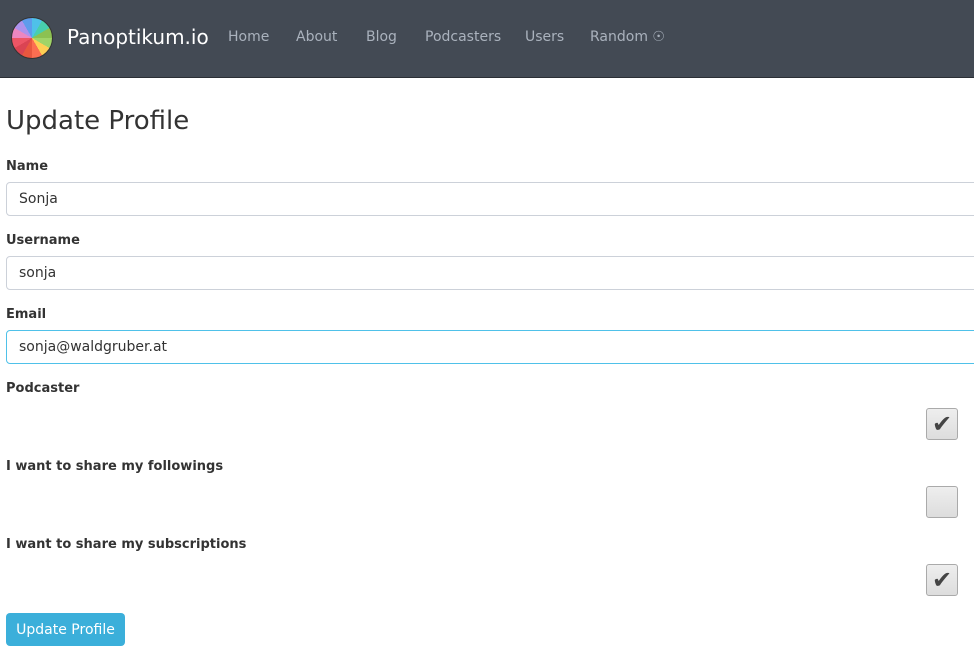 The image size is (974, 672). I want to click on share-subscriptions-checkbox: ✔, so click(942, 580).